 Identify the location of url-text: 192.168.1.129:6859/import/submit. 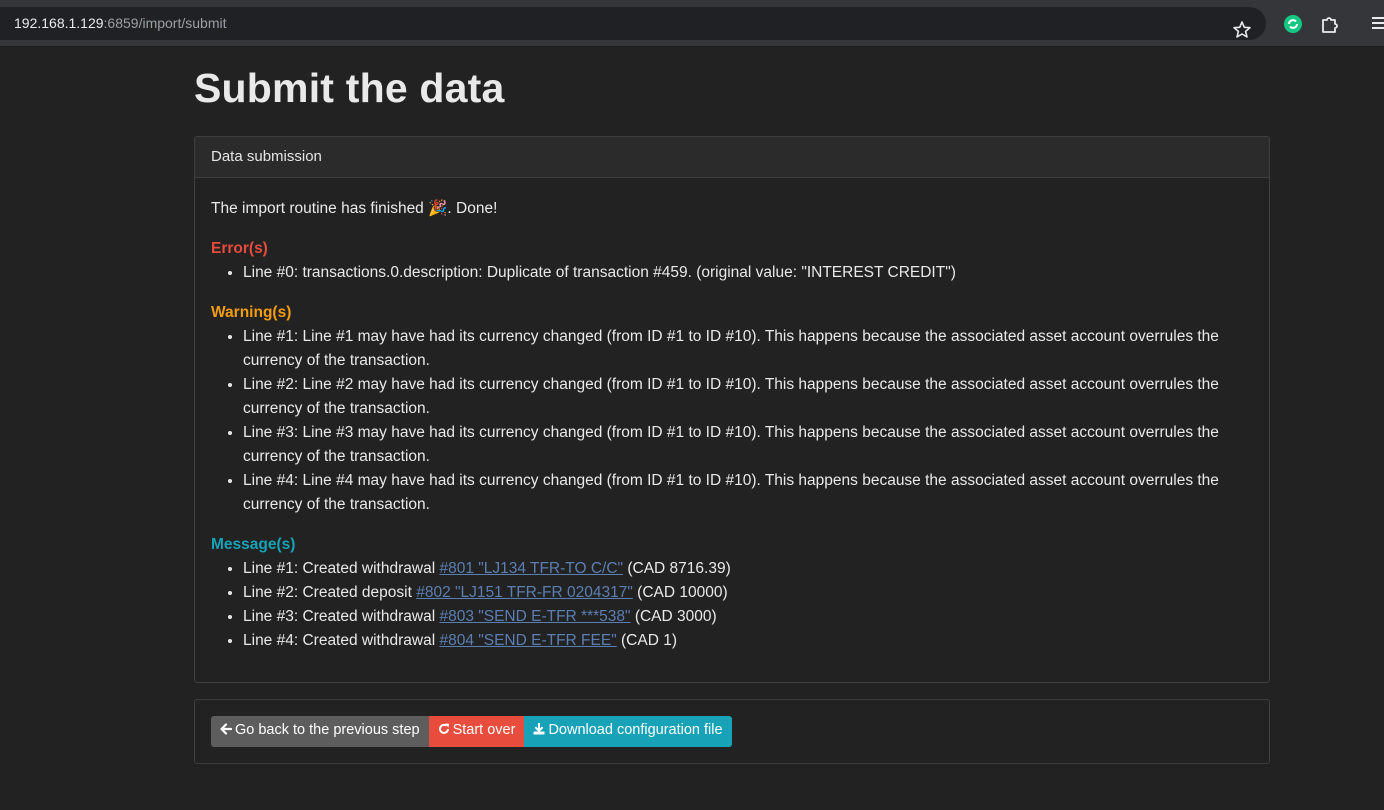
(120, 23).